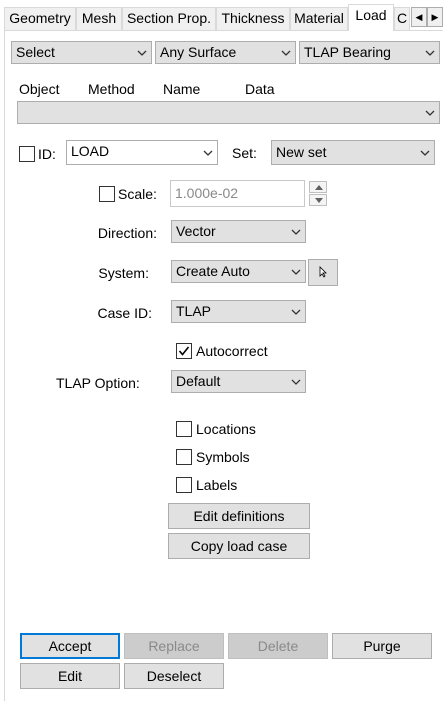 The image size is (443, 701). I want to click on case-id-label: Case ID:, so click(124, 313).